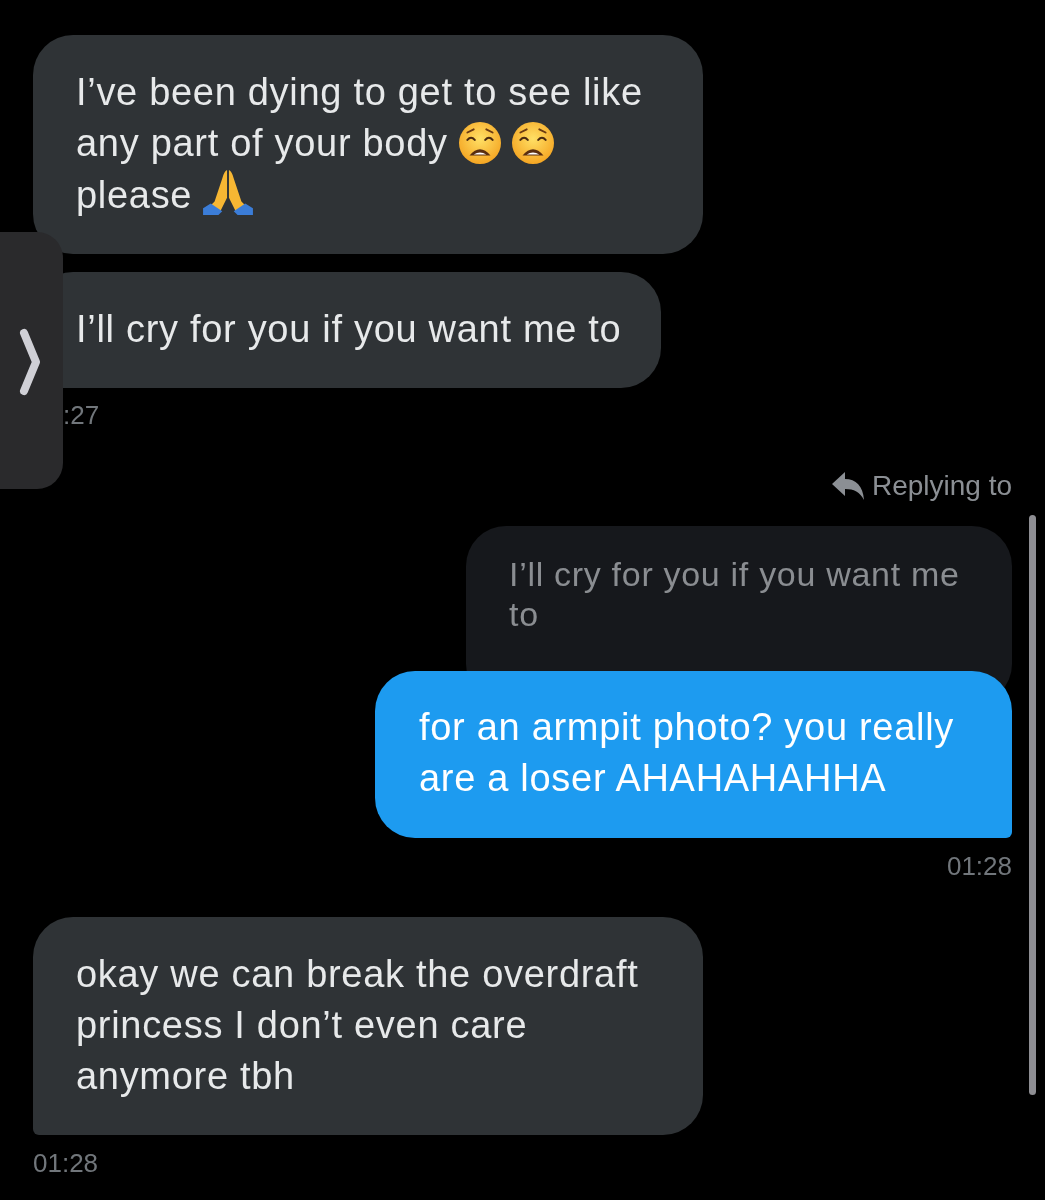 This screenshot has height=1200, width=1045. What do you see at coordinates (1032, 805) in the screenshot?
I see `scrollbar-thumb` at bounding box center [1032, 805].